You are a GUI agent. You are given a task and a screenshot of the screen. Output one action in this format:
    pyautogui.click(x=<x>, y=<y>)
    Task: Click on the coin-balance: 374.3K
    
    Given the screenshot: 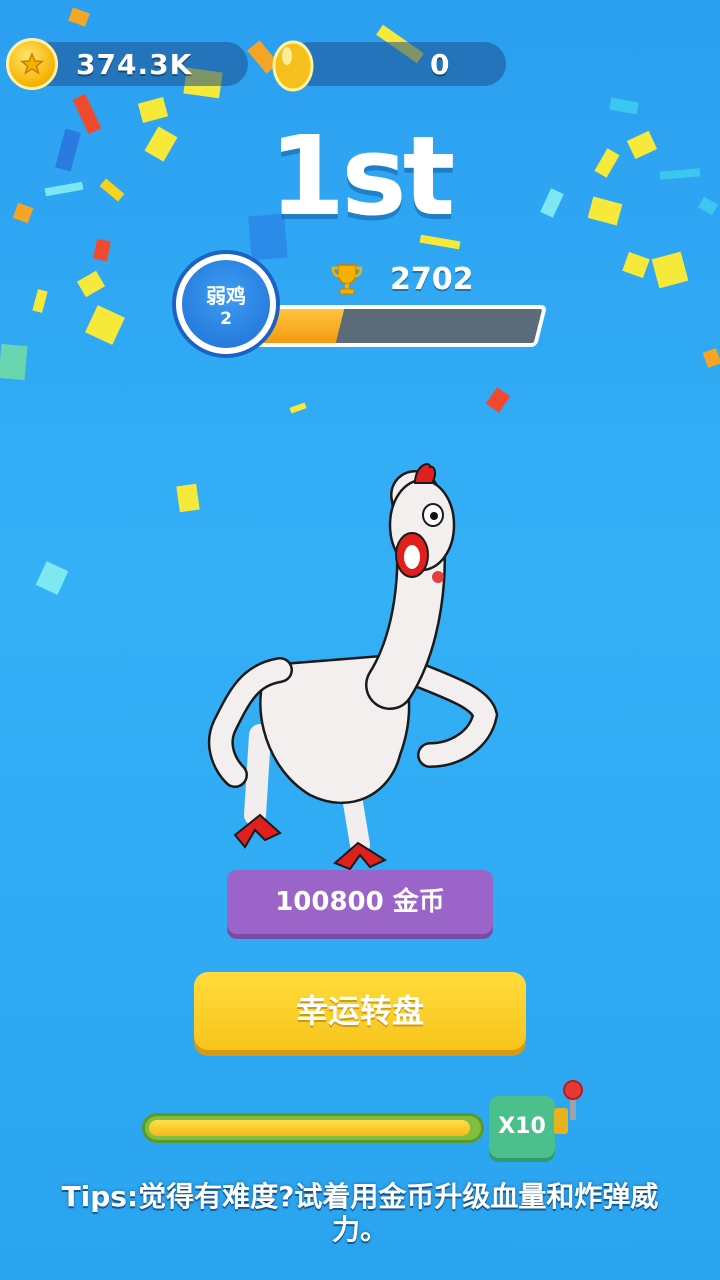 What is the action you would take?
    pyautogui.click(x=134, y=64)
    